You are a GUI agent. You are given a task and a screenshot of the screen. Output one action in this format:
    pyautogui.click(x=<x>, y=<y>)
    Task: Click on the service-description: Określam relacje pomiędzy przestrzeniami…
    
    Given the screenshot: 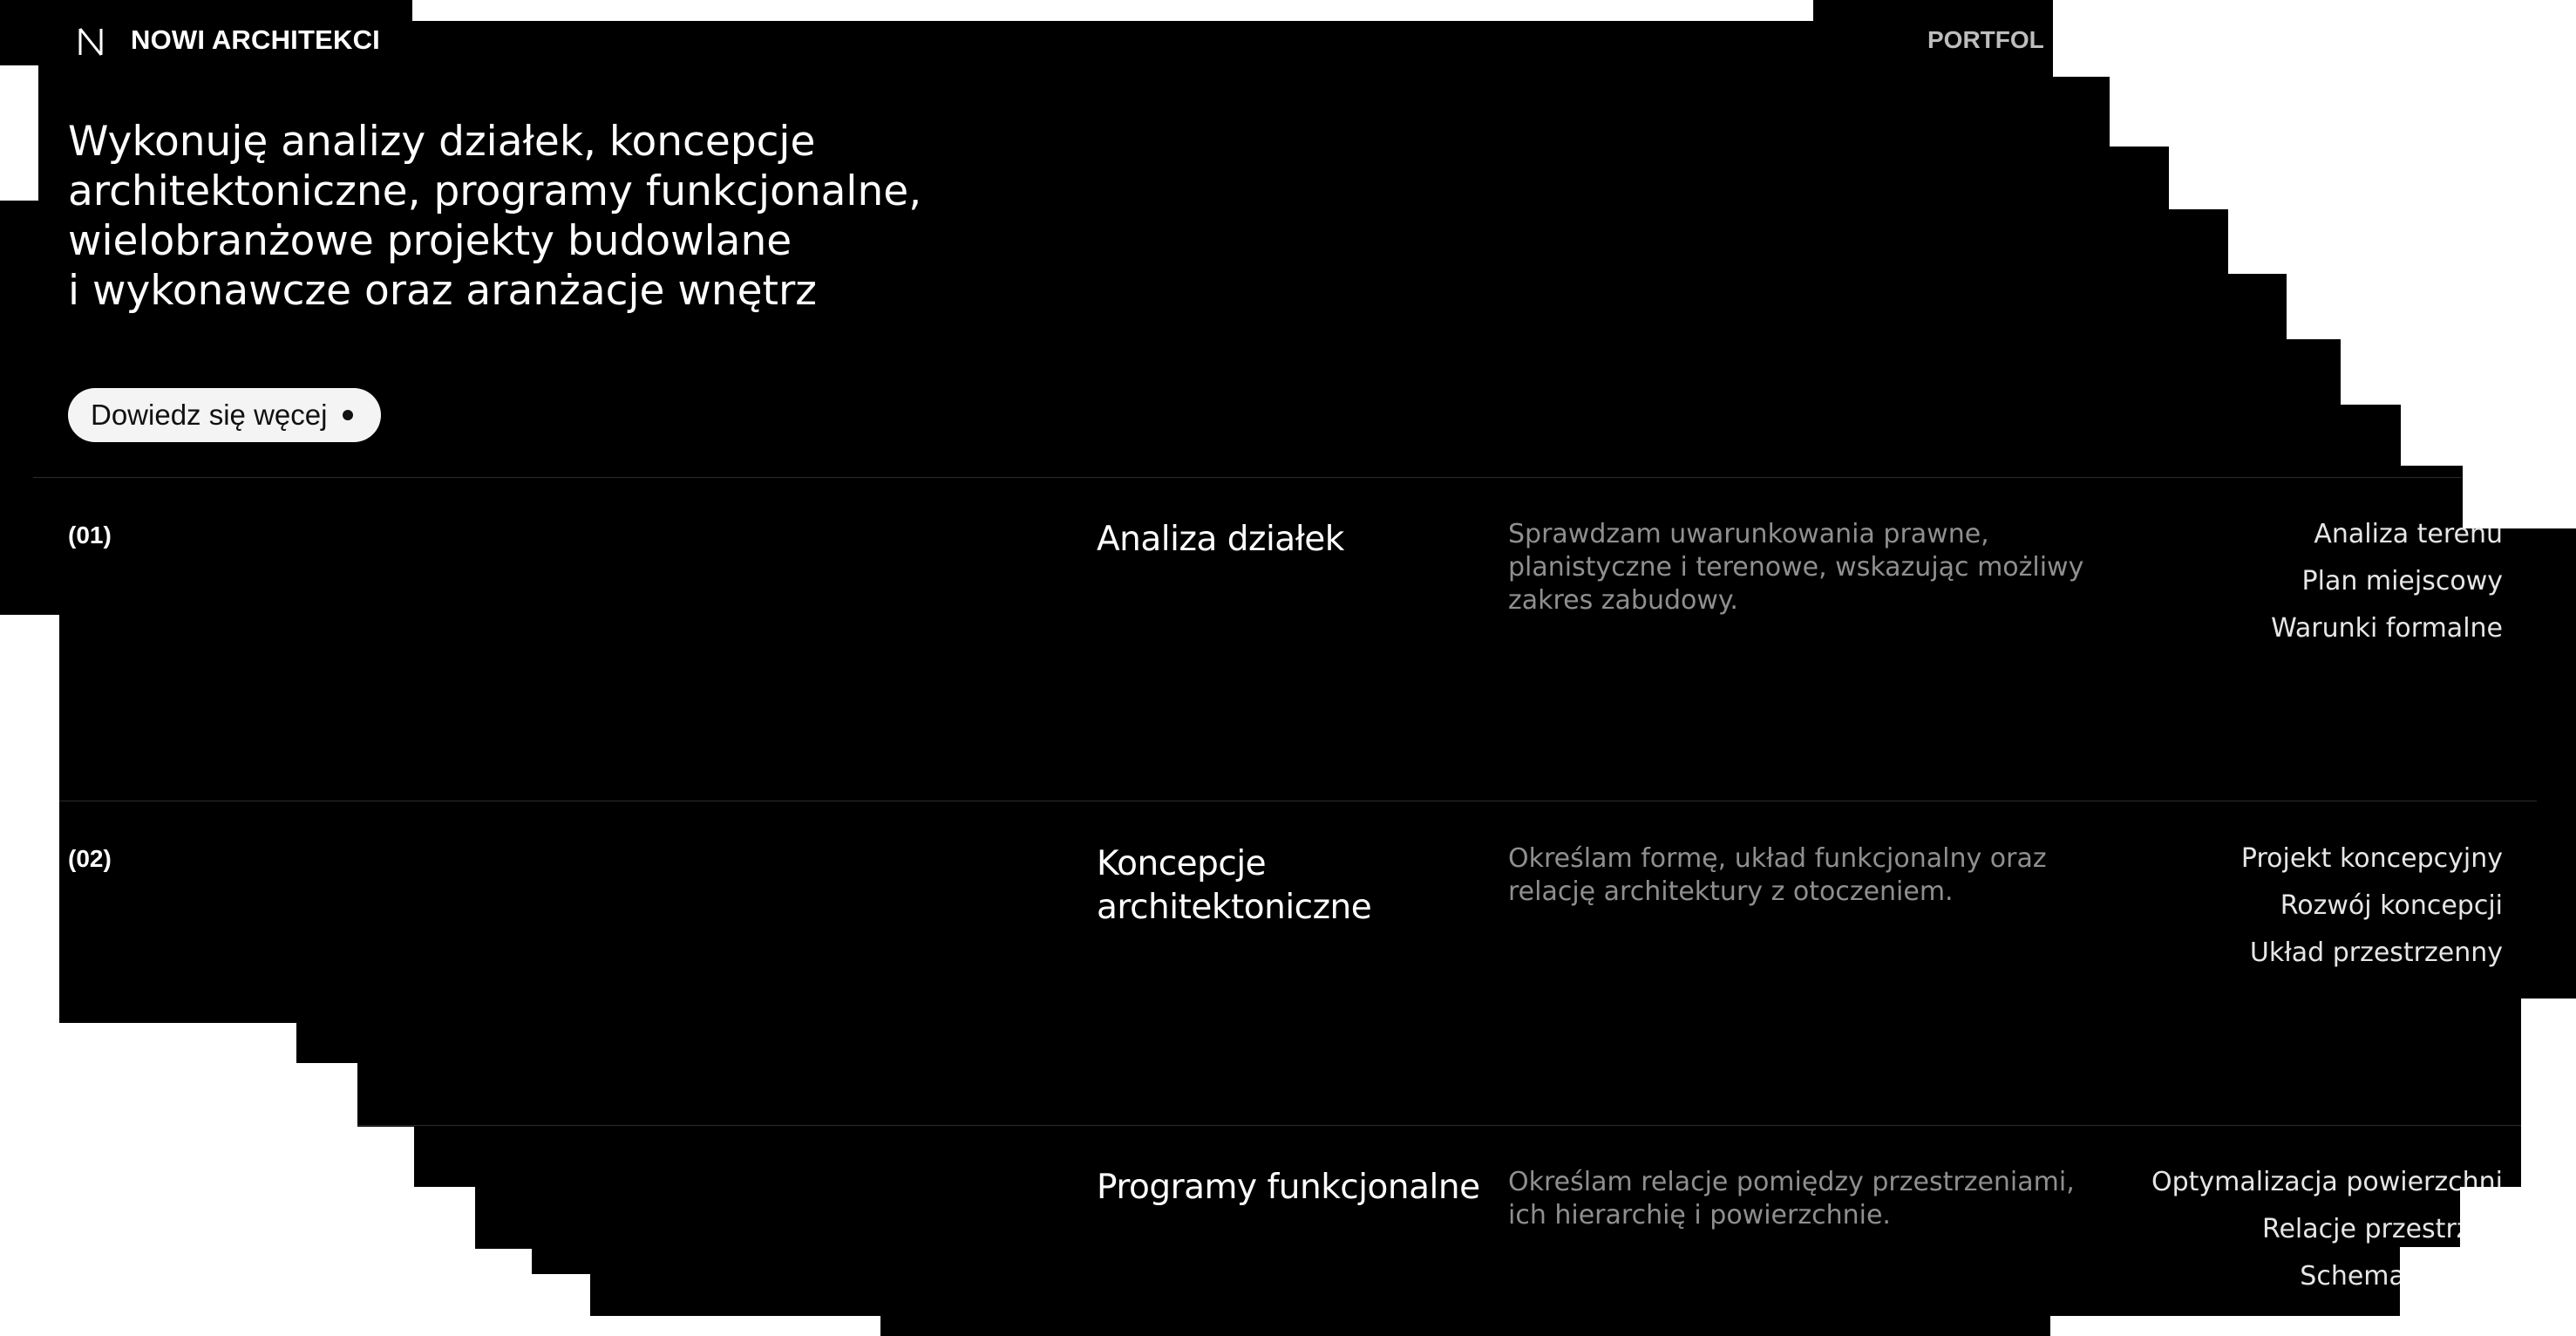 What is the action you would take?
    pyautogui.click(x=1791, y=1198)
    